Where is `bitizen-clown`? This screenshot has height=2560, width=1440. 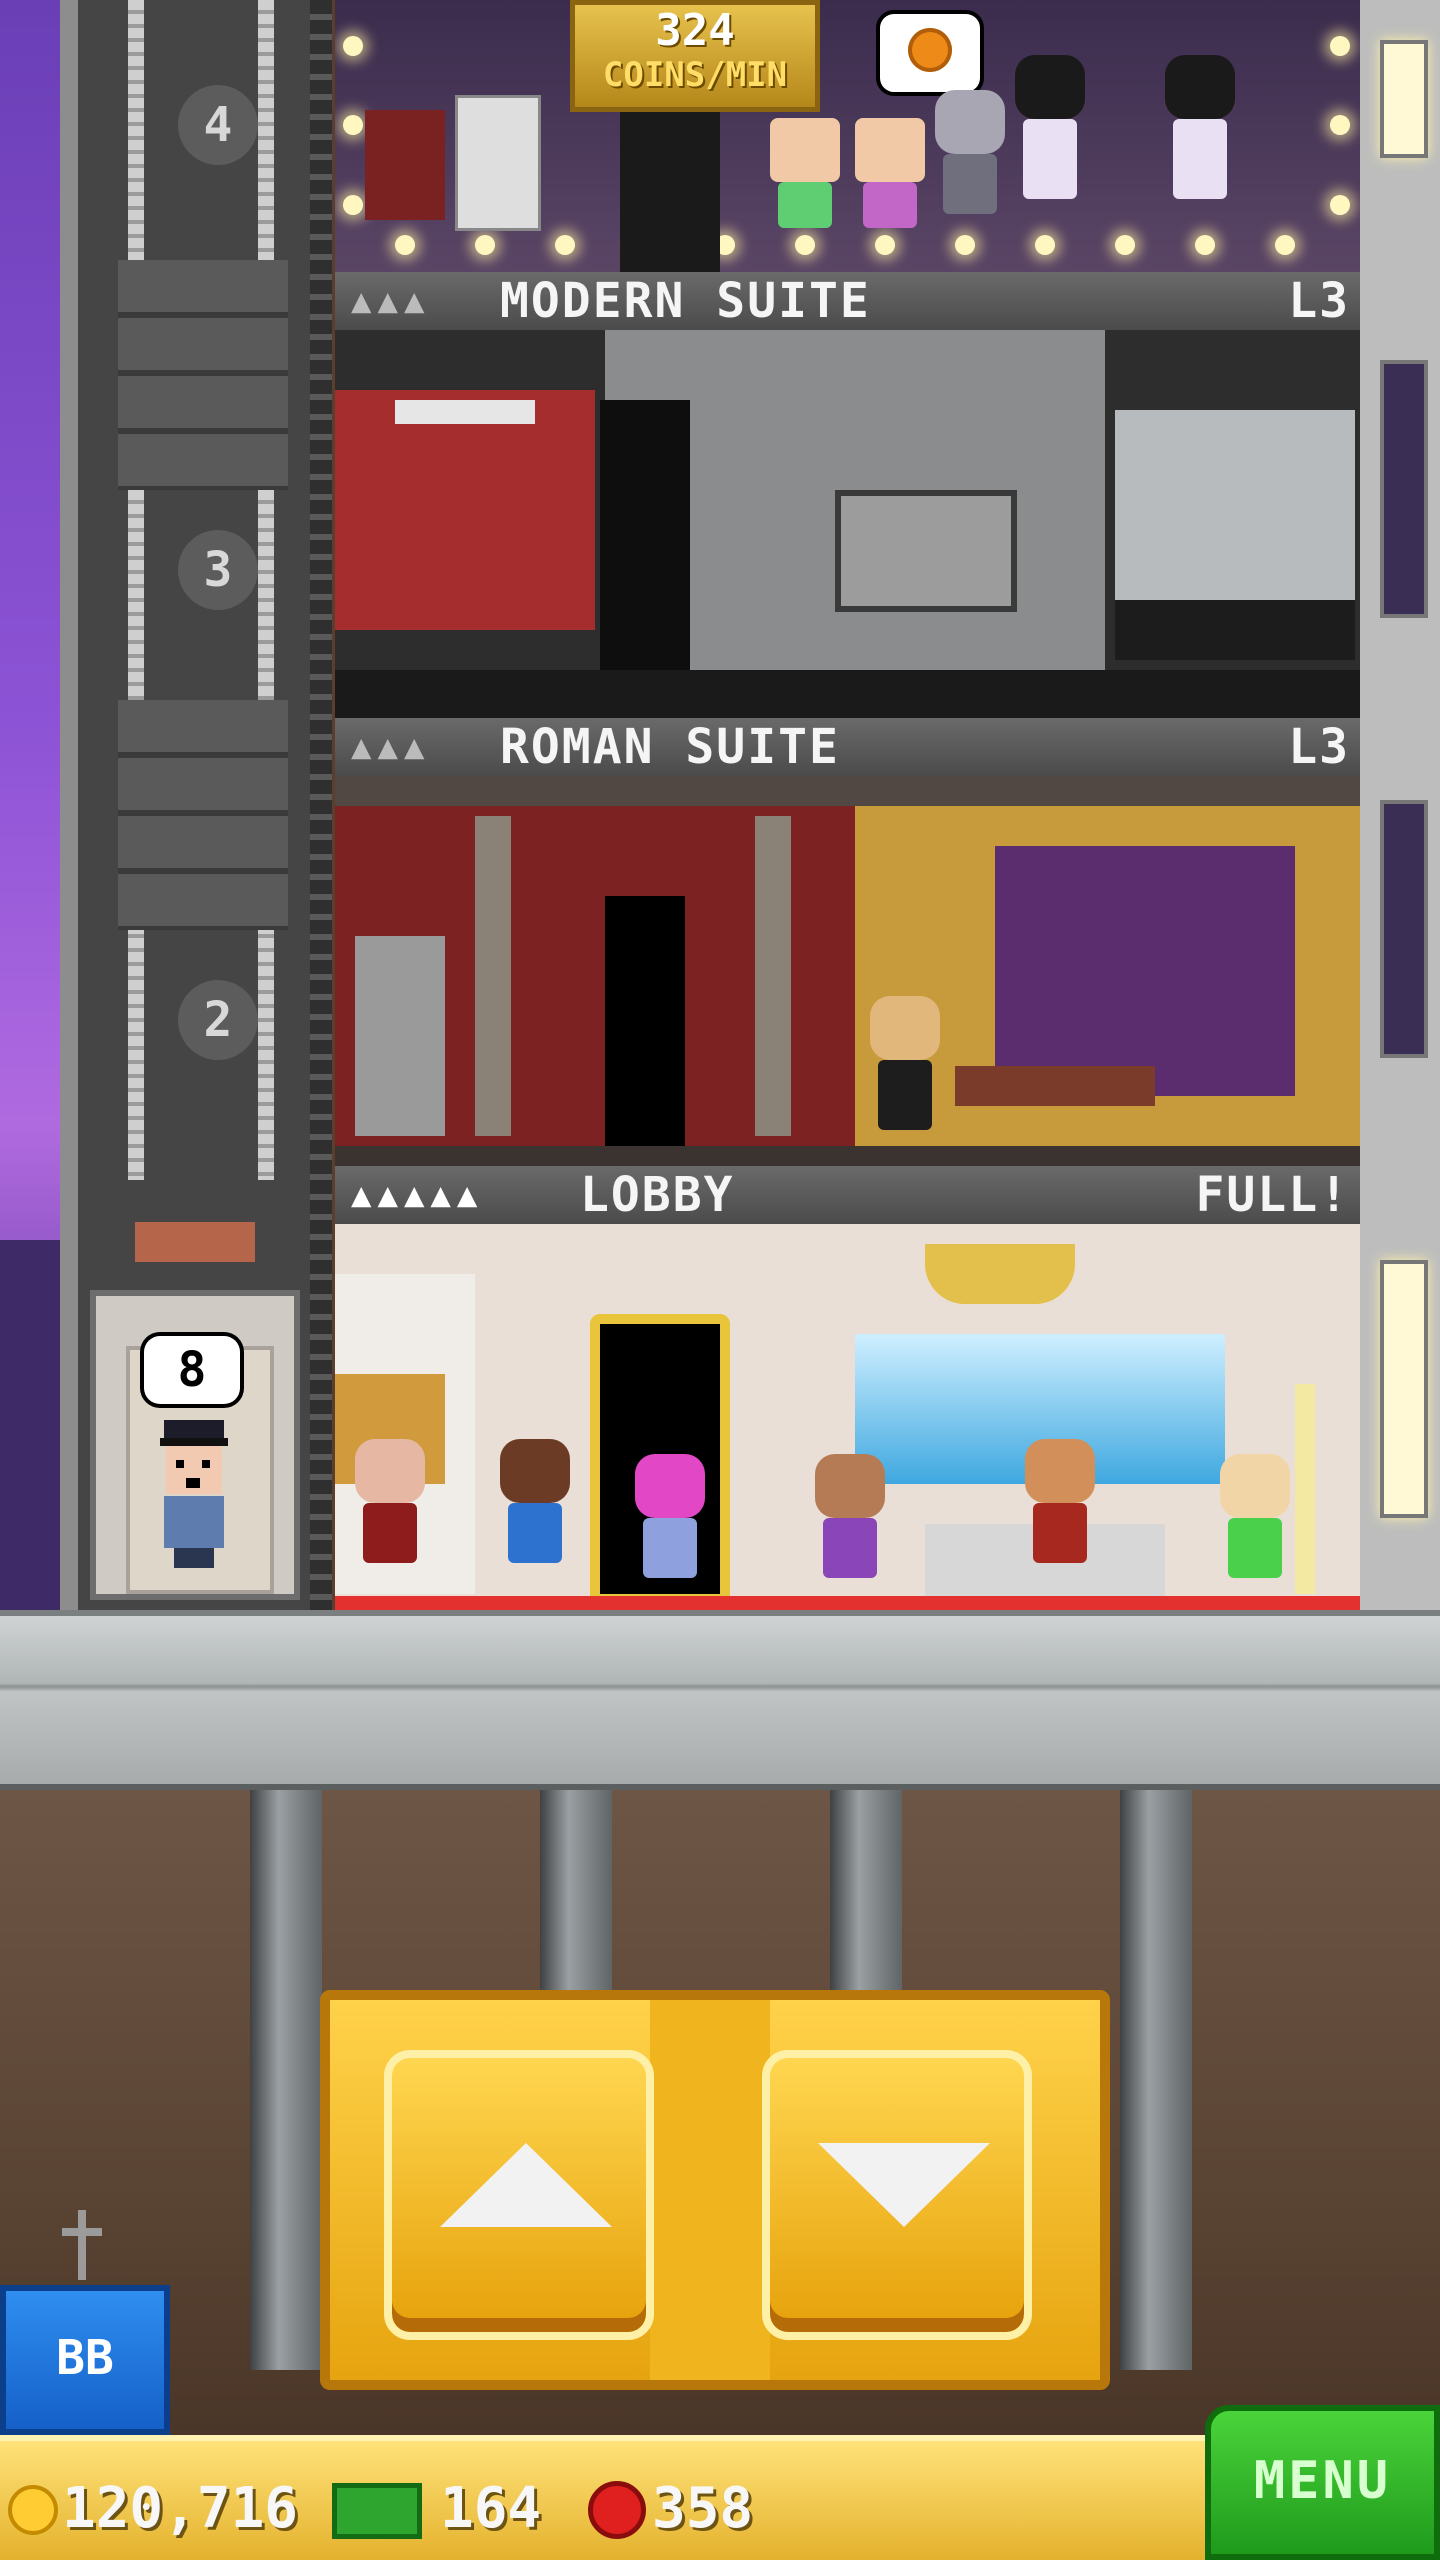
bitizen-clown is located at coordinates (535, 1501).